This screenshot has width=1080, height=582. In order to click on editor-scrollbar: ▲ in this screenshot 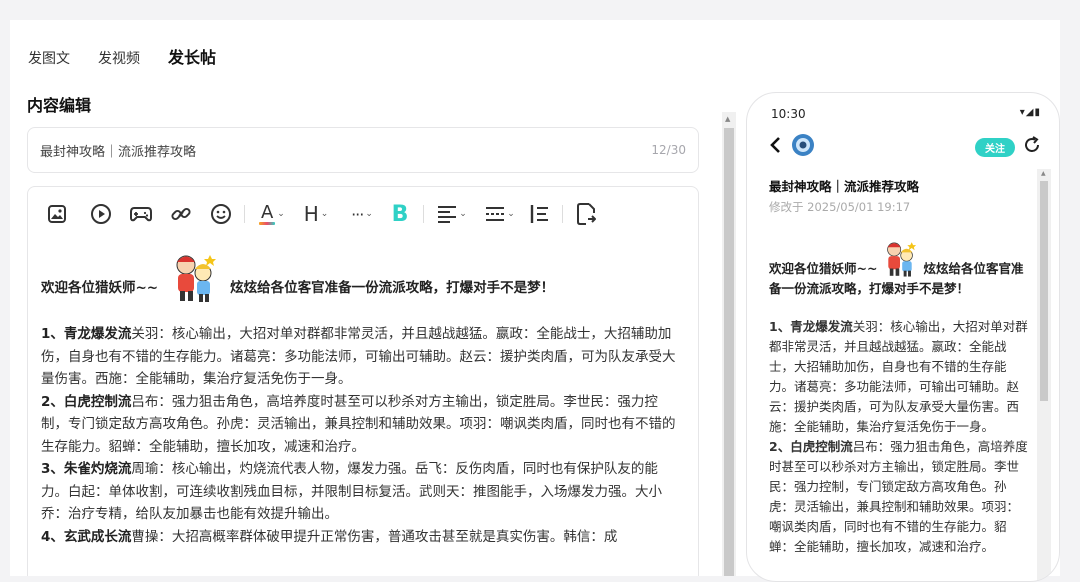, I will do `click(729, 344)`.